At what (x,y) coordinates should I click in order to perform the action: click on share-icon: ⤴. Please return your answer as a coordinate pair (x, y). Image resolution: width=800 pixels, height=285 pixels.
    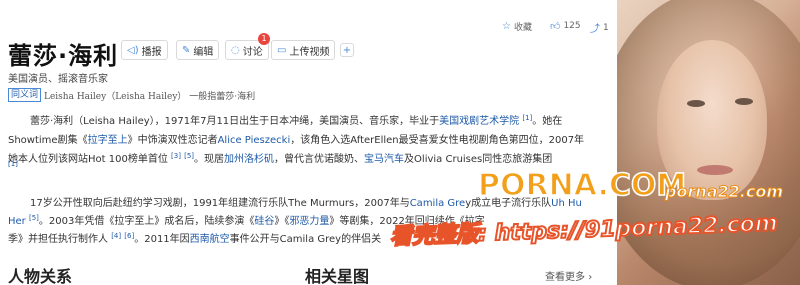
    Looking at the image, I should click on (595, 29).